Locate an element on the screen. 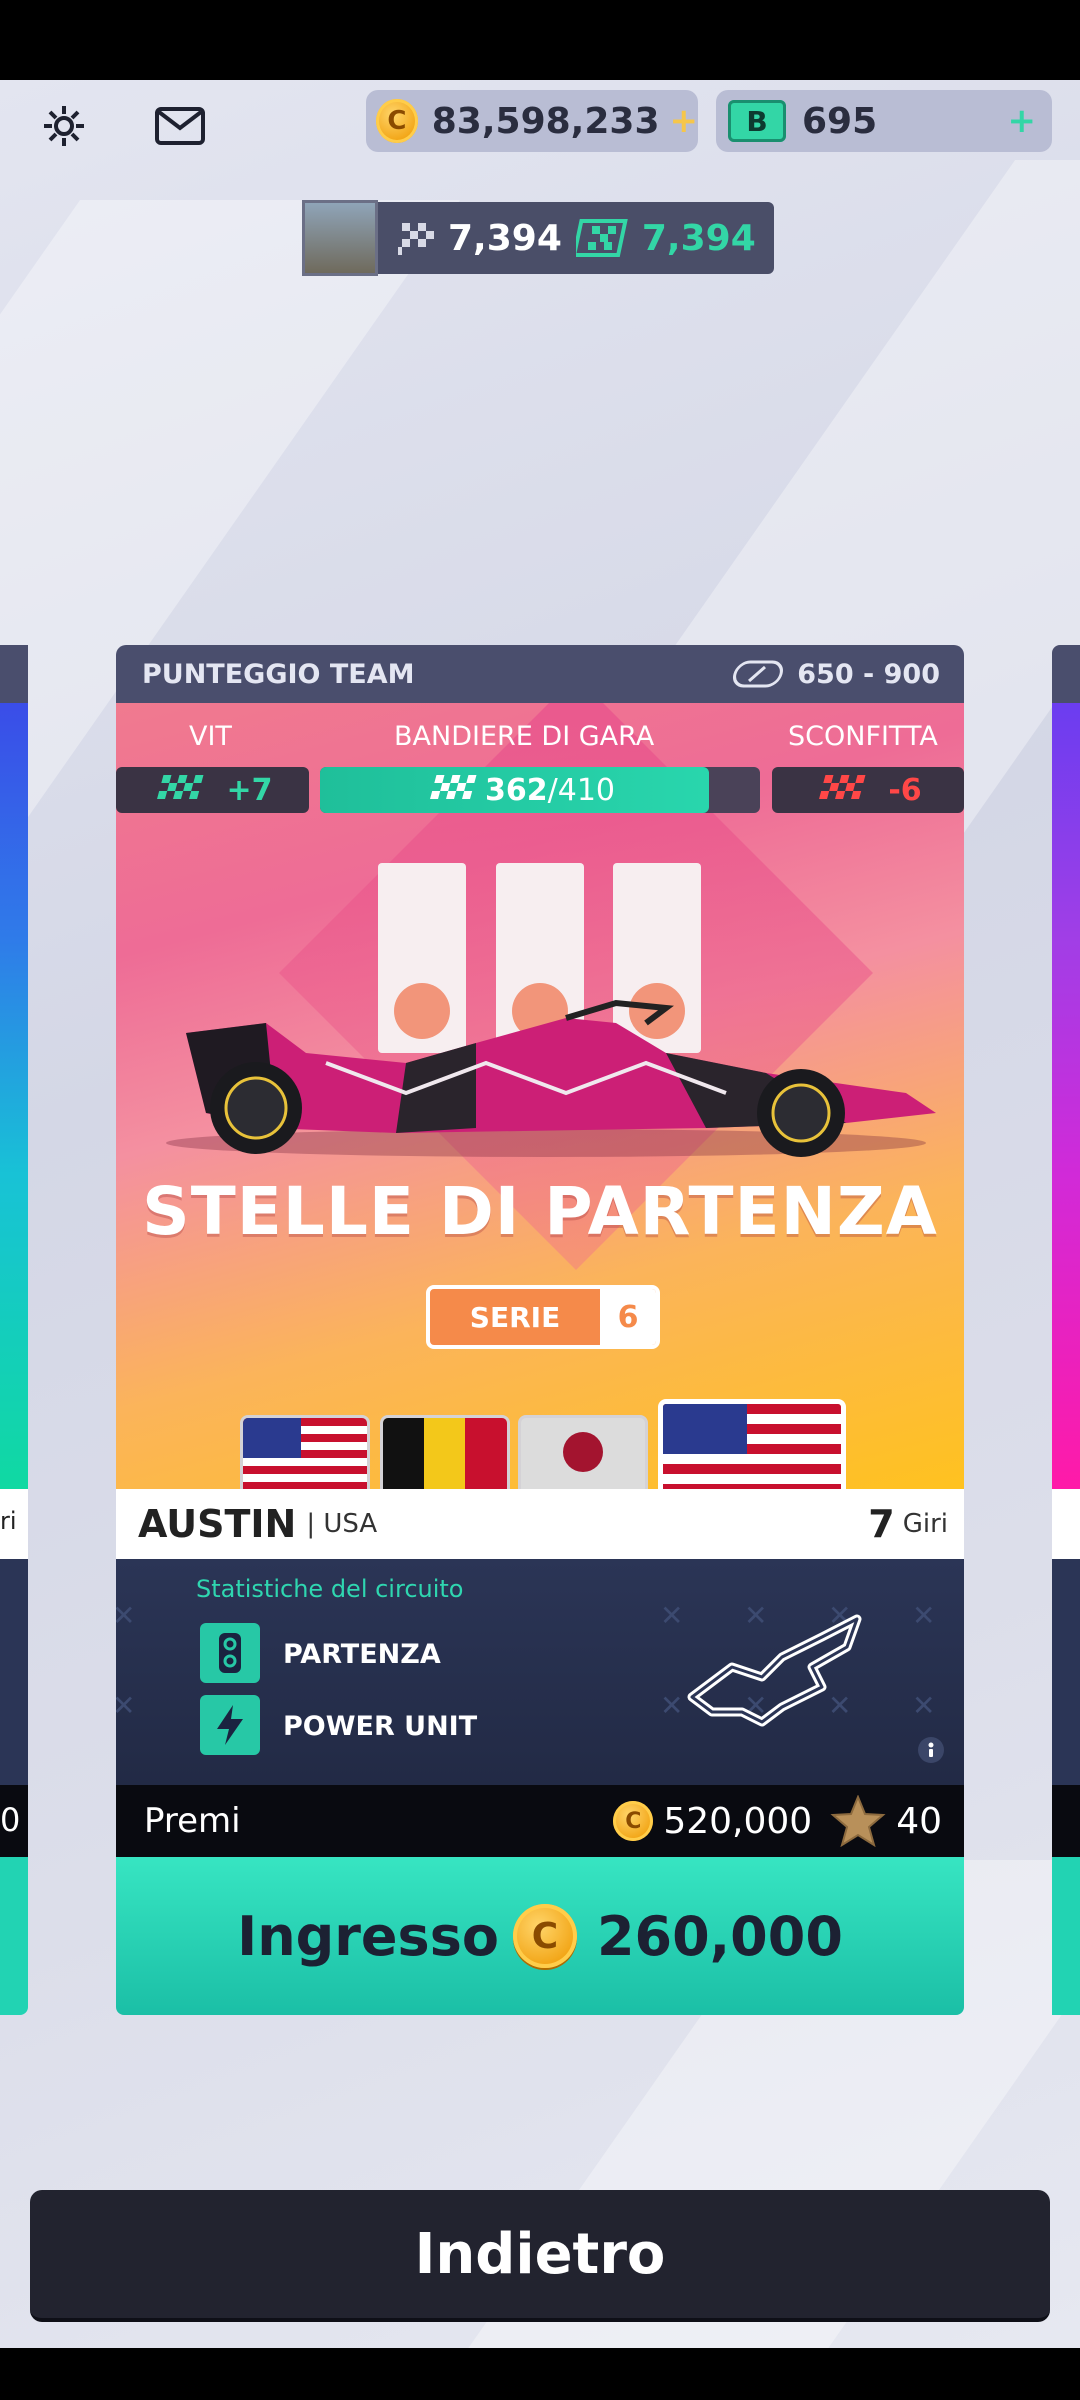 Image resolution: width=1080 pixels, height=2400 pixels. bucks-value: 695 is located at coordinates (840, 121).